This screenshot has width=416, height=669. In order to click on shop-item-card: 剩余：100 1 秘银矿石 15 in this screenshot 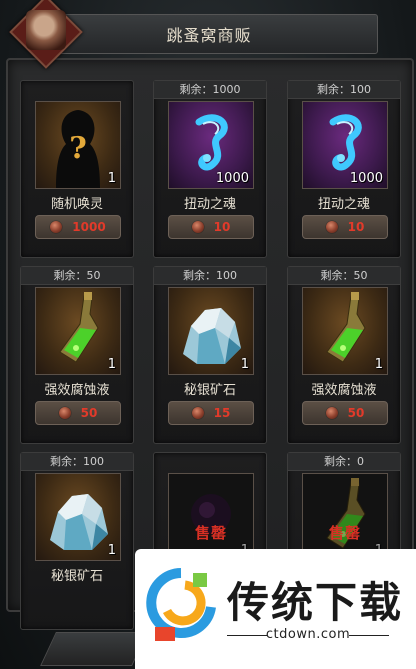, I will do `click(210, 355)`.